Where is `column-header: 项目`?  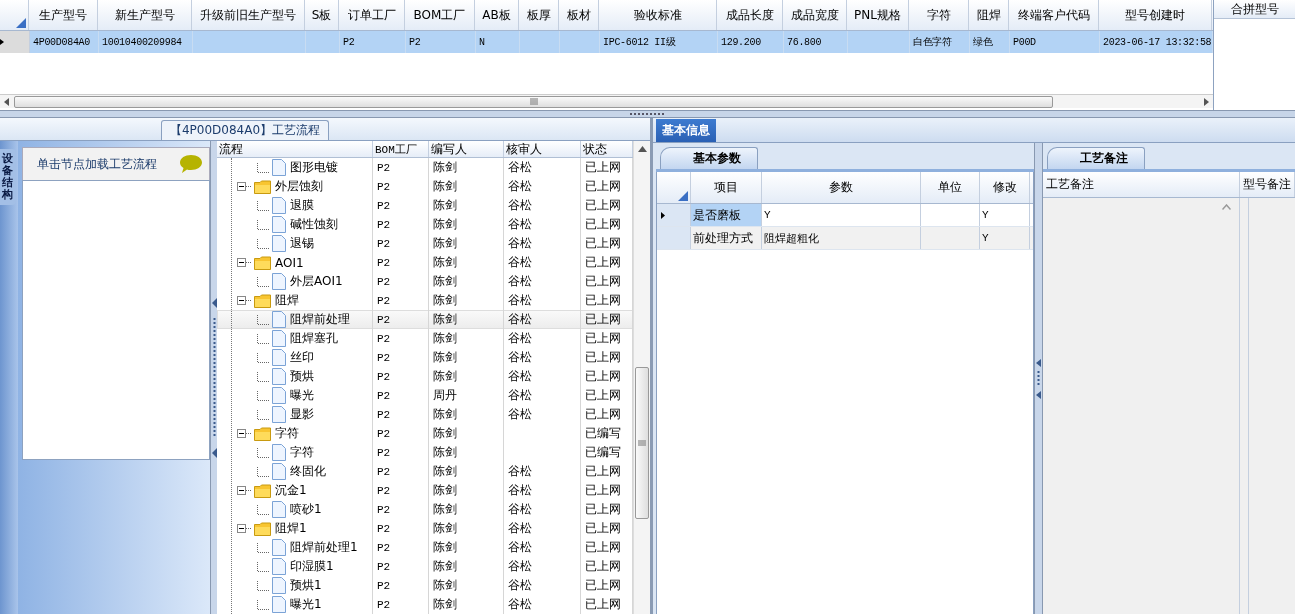 column-header: 项目 is located at coordinates (726, 187).